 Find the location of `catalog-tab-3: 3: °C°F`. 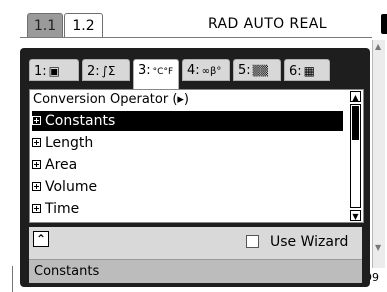

catalog-tab-3: 3: °C°F is located at coordinates (156, 74).